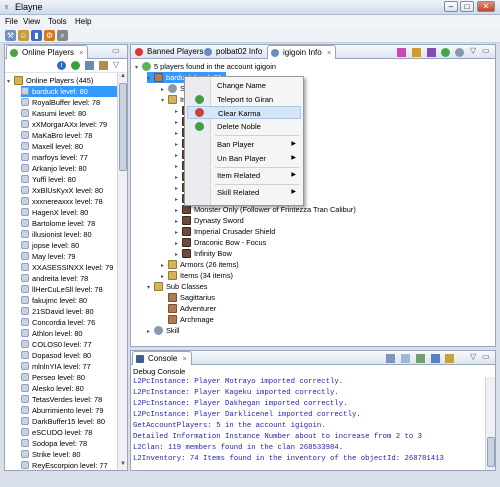  I want to click on search-icon: ⌕, so click(62, 35).